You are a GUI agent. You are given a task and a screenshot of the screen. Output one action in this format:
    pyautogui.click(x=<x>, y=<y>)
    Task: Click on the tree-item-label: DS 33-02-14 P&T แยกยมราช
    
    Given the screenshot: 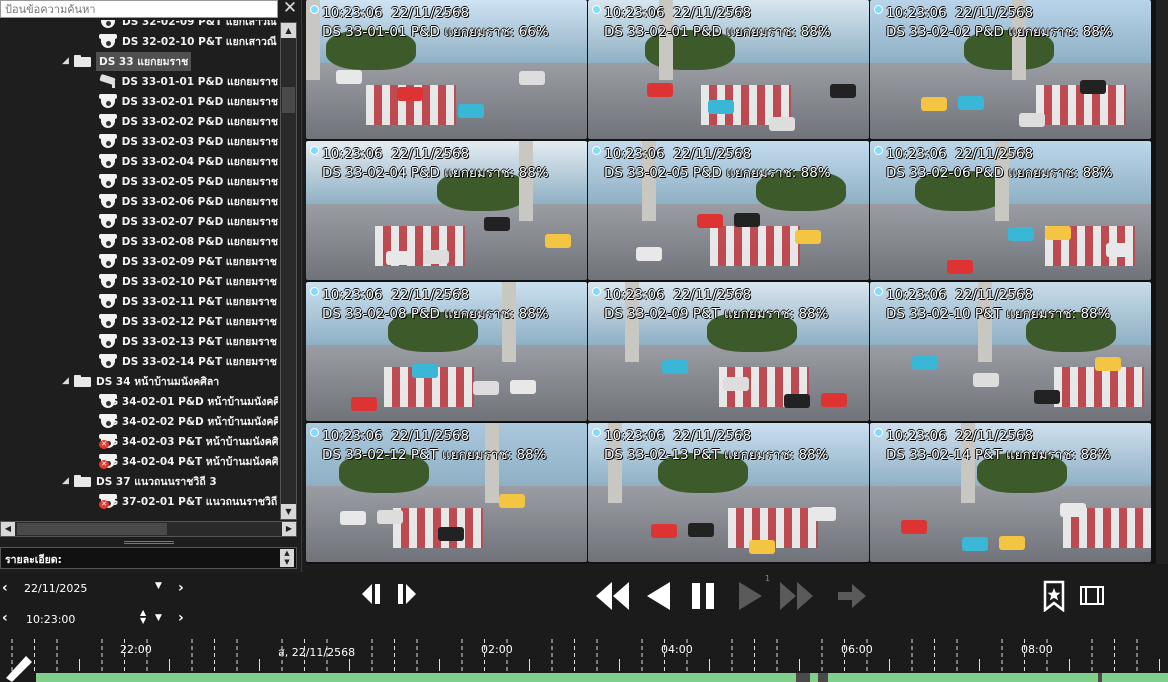 What is the action you would take?
    pyautogui.click(x=199, y=361)
    